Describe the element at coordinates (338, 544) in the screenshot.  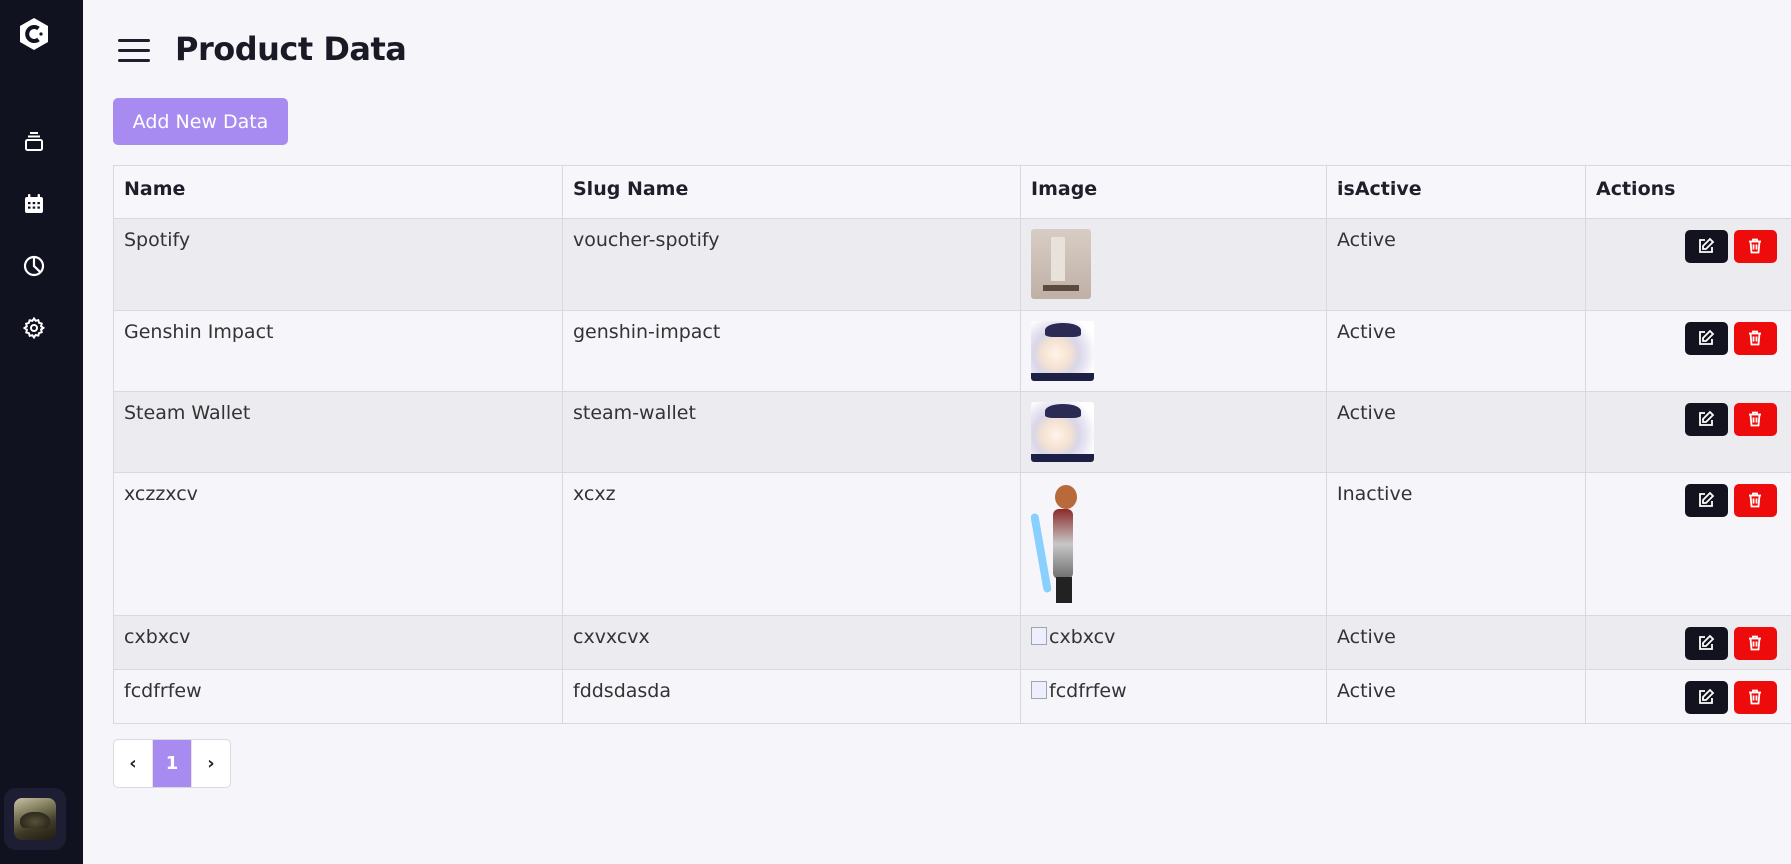
I see `cell-name: xczzxcv` at that location.